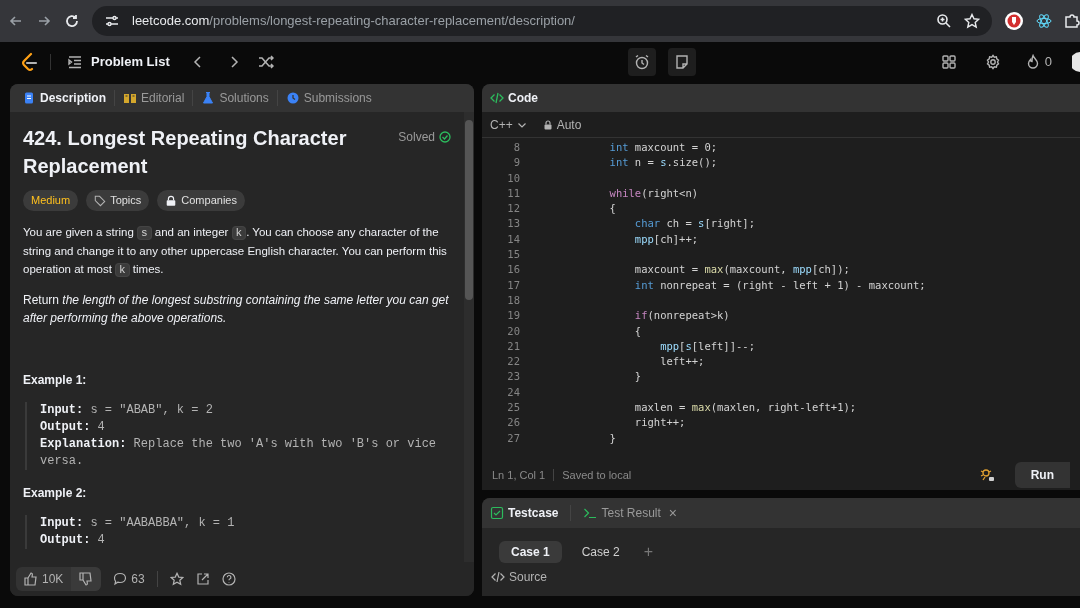  I want to click on code-line: left++;, so click(682, 362).